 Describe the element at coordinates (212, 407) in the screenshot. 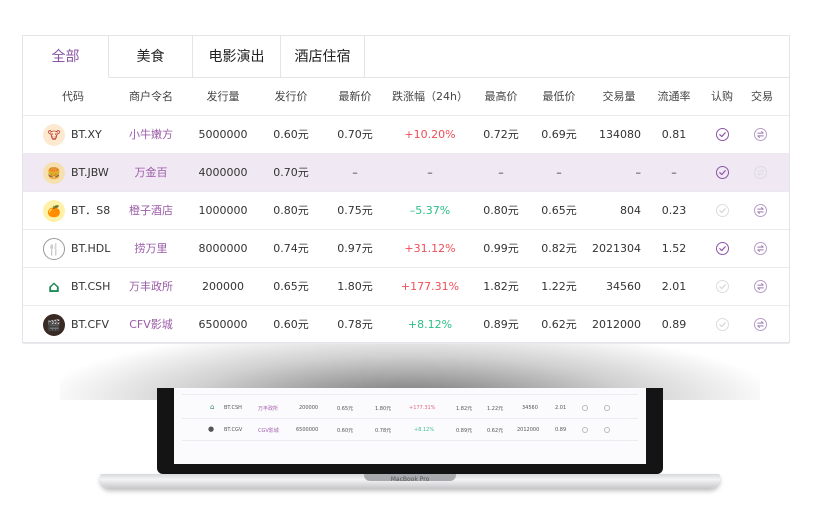

I see `house-logo-icon: ⌂` at that location.